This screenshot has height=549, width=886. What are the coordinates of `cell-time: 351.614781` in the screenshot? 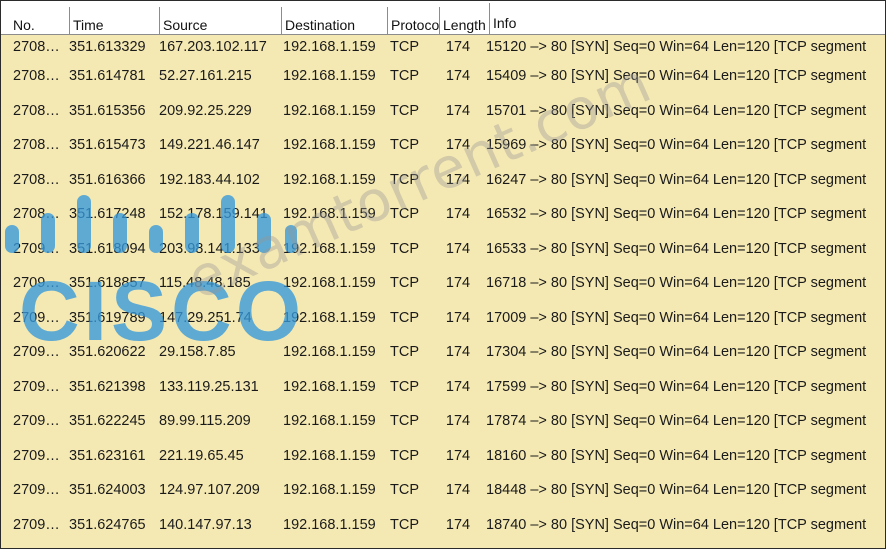 It's located at (107, 76).